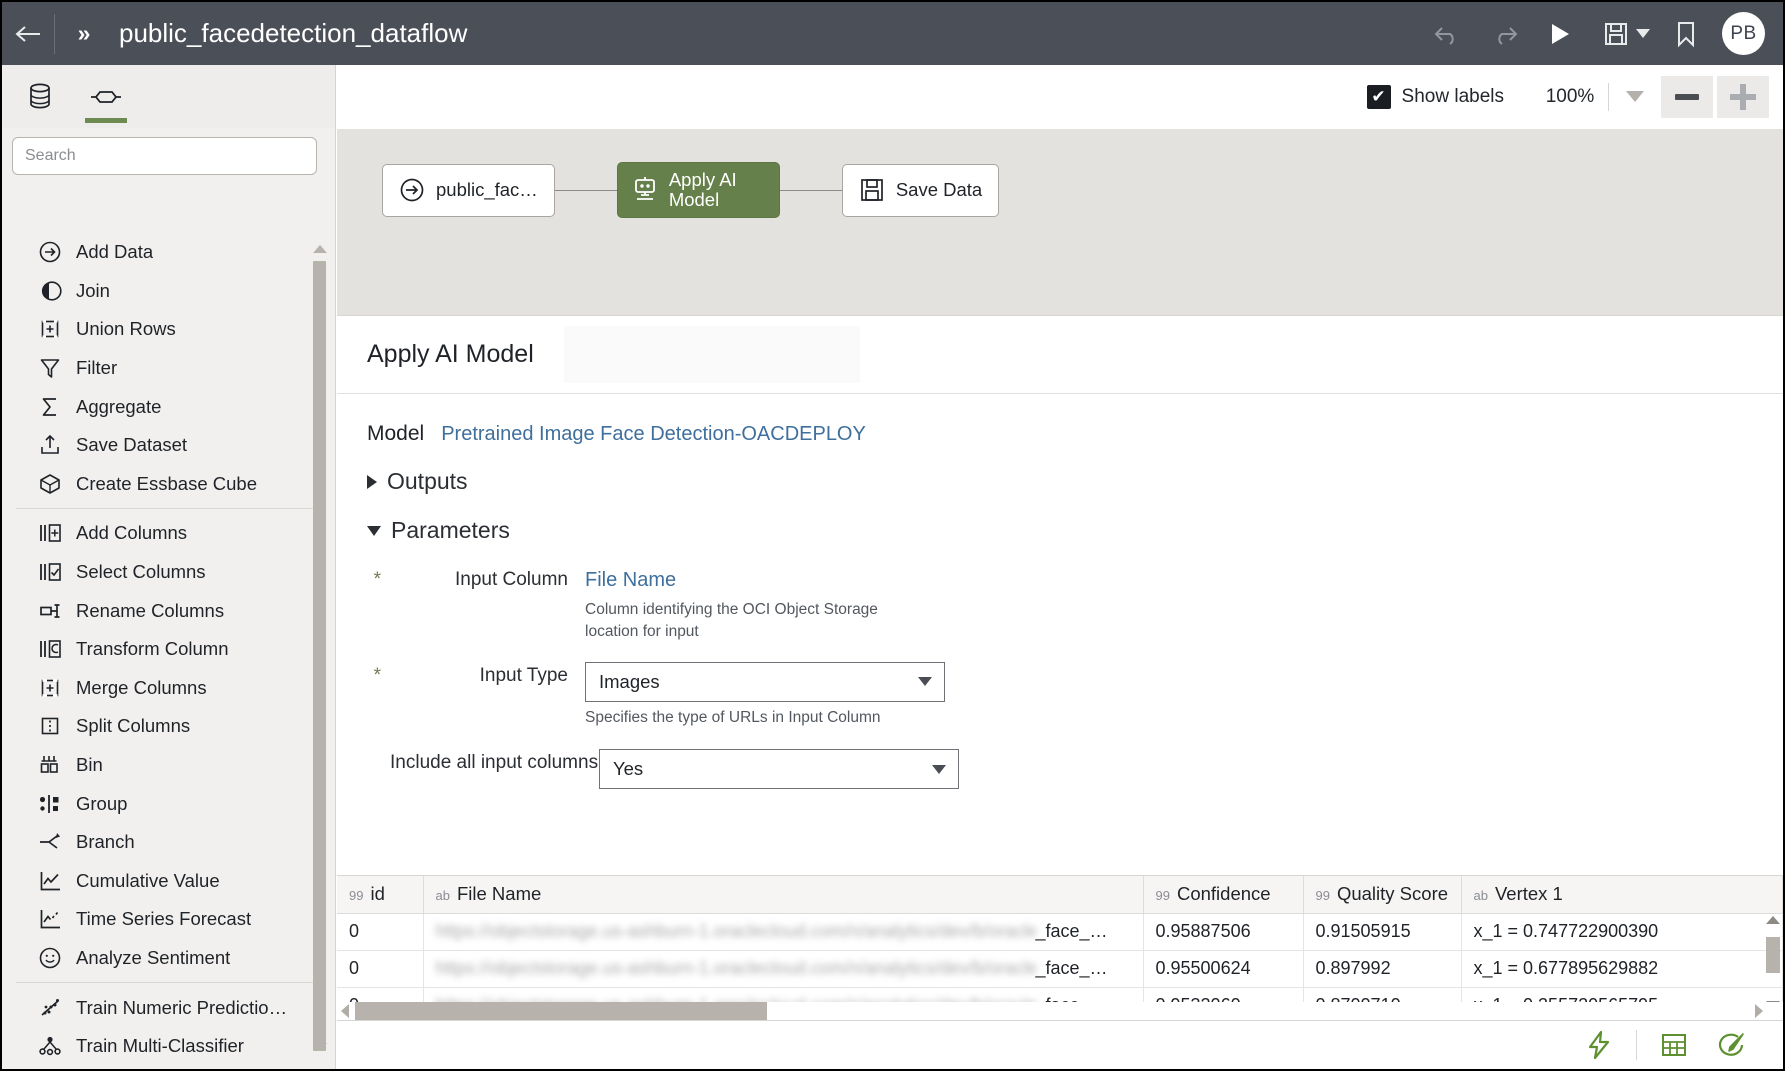 This screenshot has height=1071, width=1785. I want to click on table-column-header: 99 Confidence, so click(1223, 895).